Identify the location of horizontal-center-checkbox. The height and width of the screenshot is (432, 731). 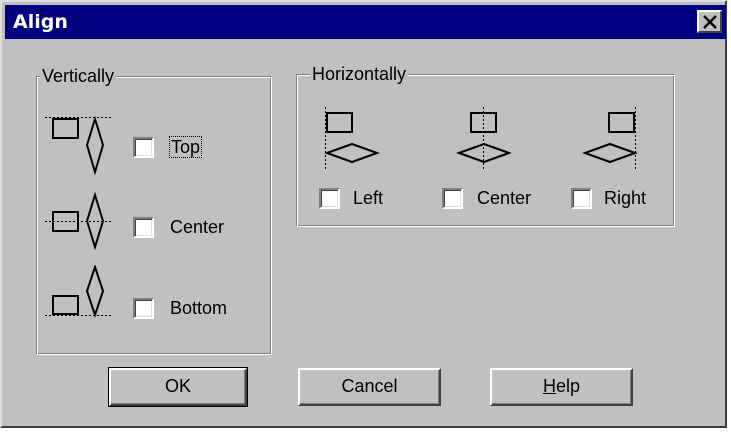
(452, 198).